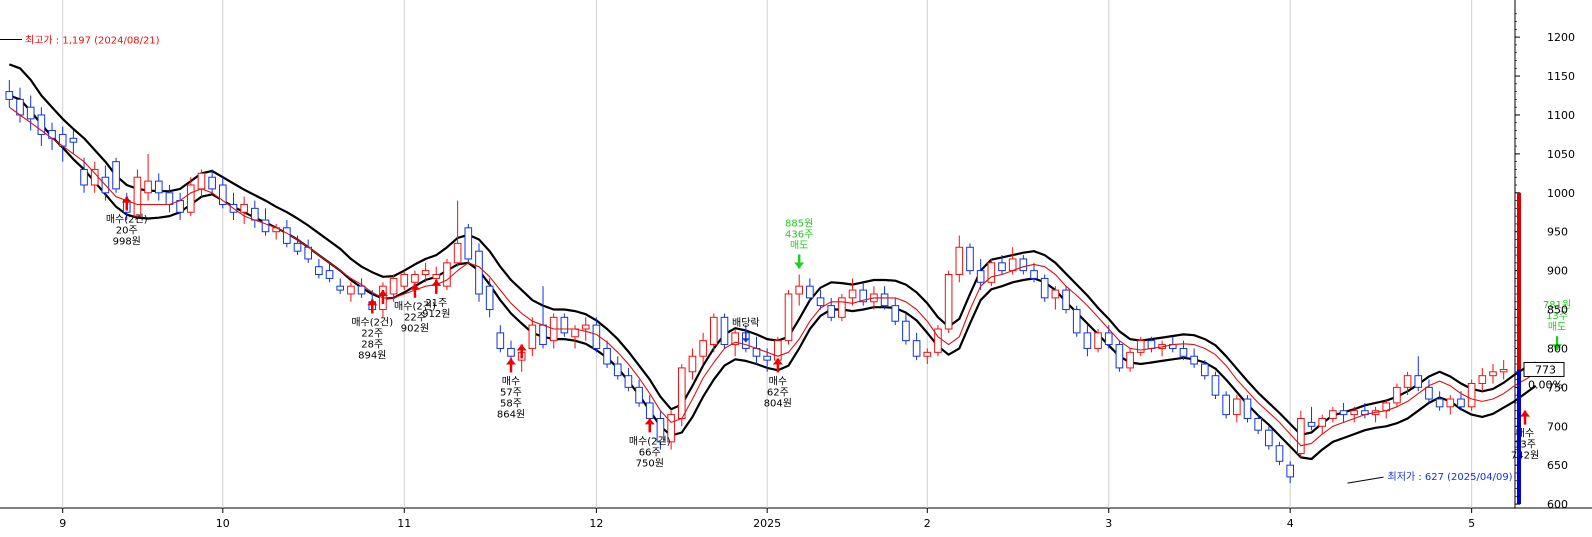  What do you see at coordinates (404, 523) in the screenshot?
I see `x-tick-label: 11` at bounding box center [404, 523].